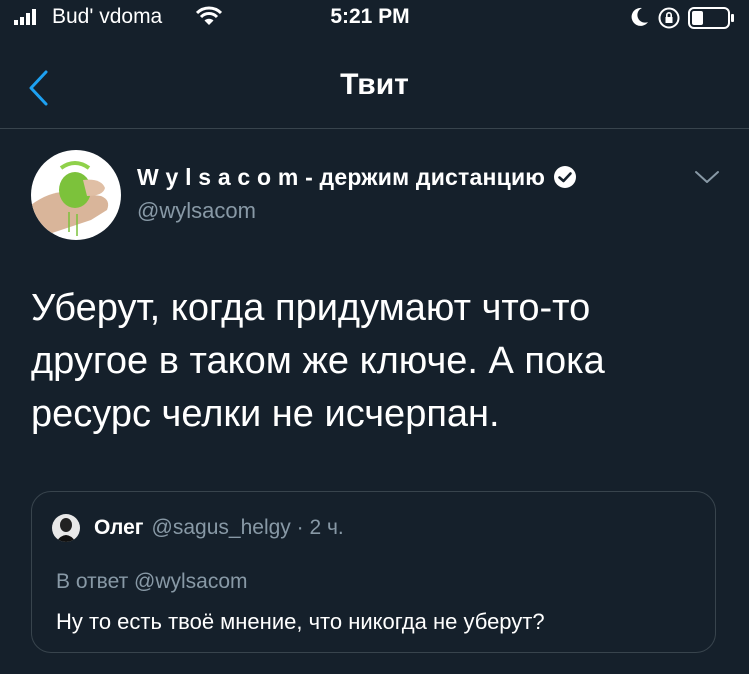 The height and width of the screenshot is (674, 749). Describe the element at coordinates (711, 18) in the screenshot. I see `battery-icon` at that location.